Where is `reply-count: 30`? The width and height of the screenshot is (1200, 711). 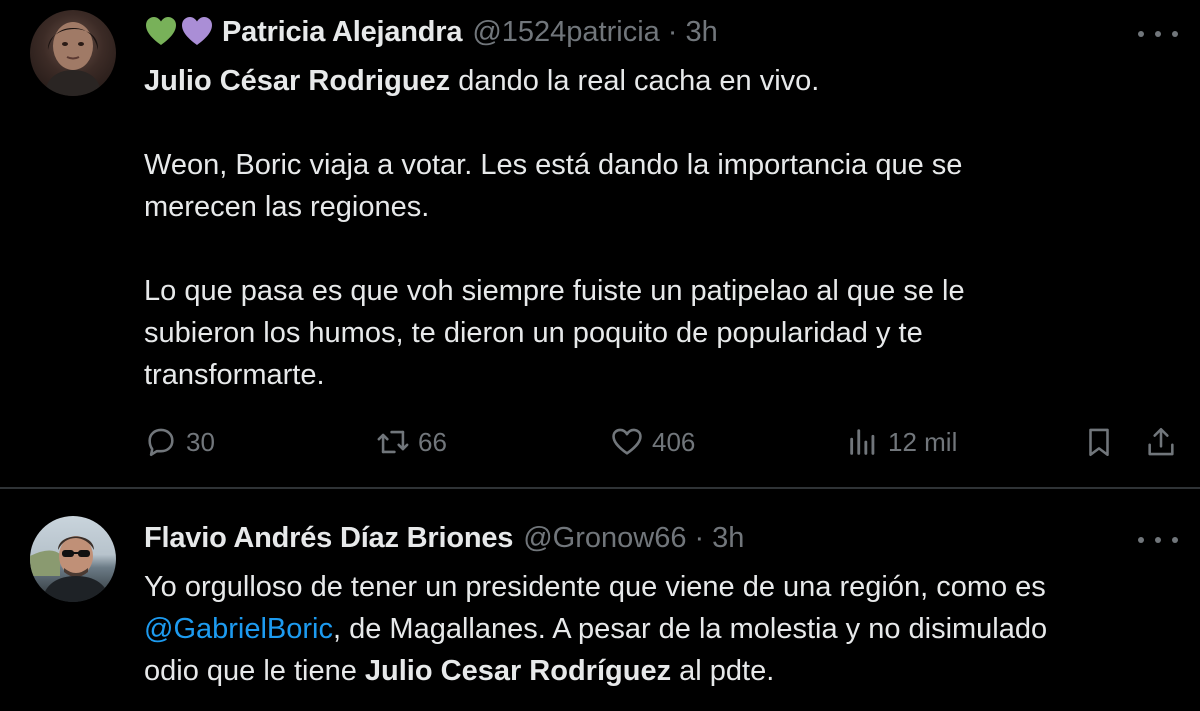 reply-count: 30 is located at coordinates (200, 441).